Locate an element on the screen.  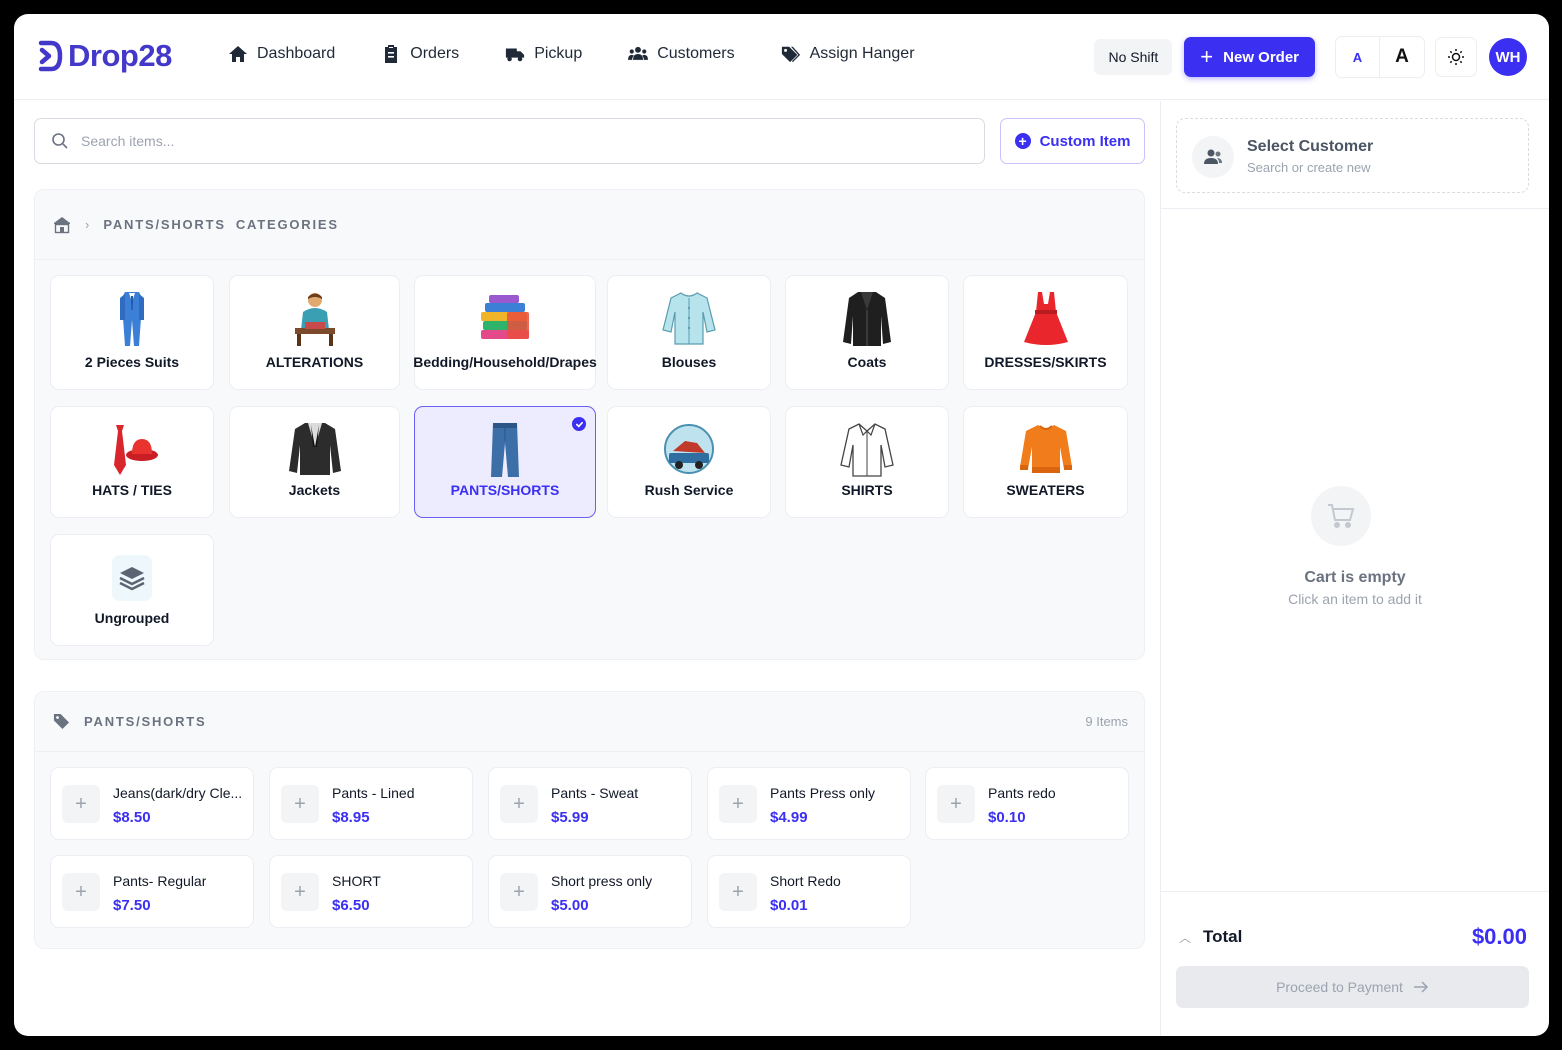
search-icon is located at coordinates (60, 141).